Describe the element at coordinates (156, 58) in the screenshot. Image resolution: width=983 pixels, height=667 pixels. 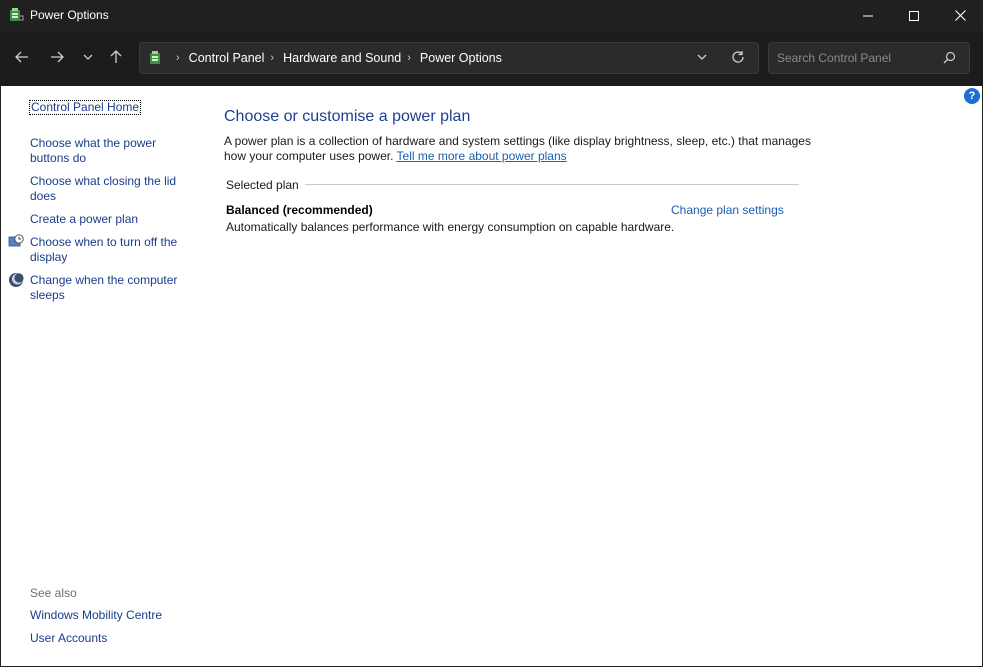
I see `control-panel-icon` at that location.